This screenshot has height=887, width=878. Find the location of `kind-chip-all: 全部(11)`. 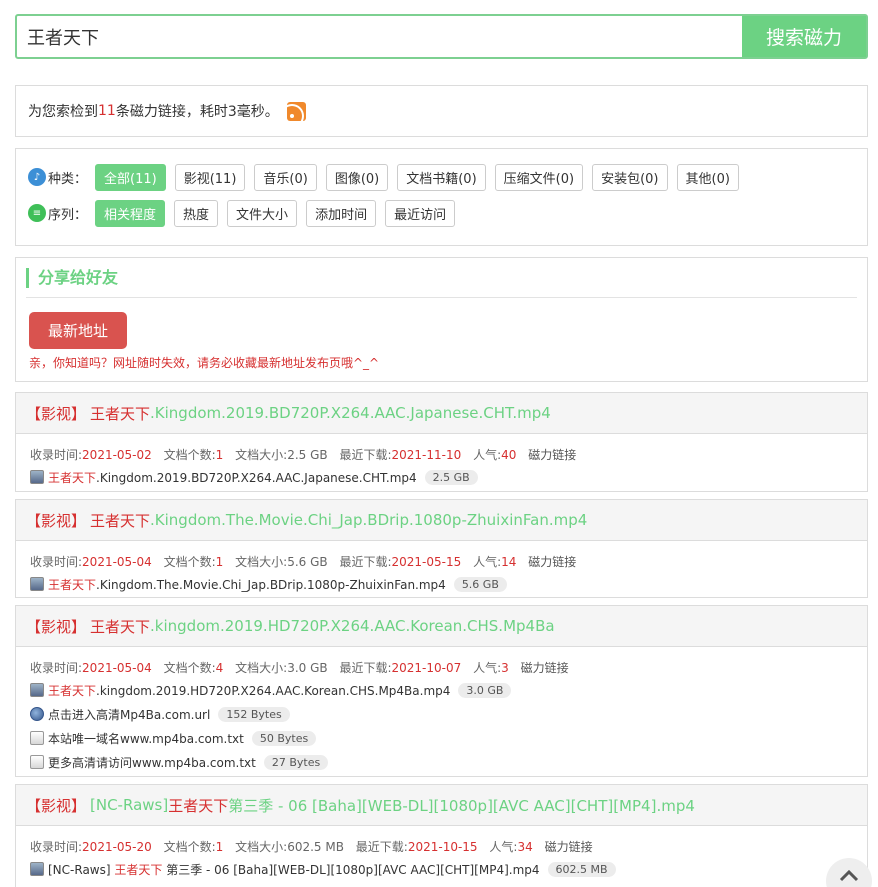

kind-chip-all: 全部(11) is located at coordinates (130, 177).